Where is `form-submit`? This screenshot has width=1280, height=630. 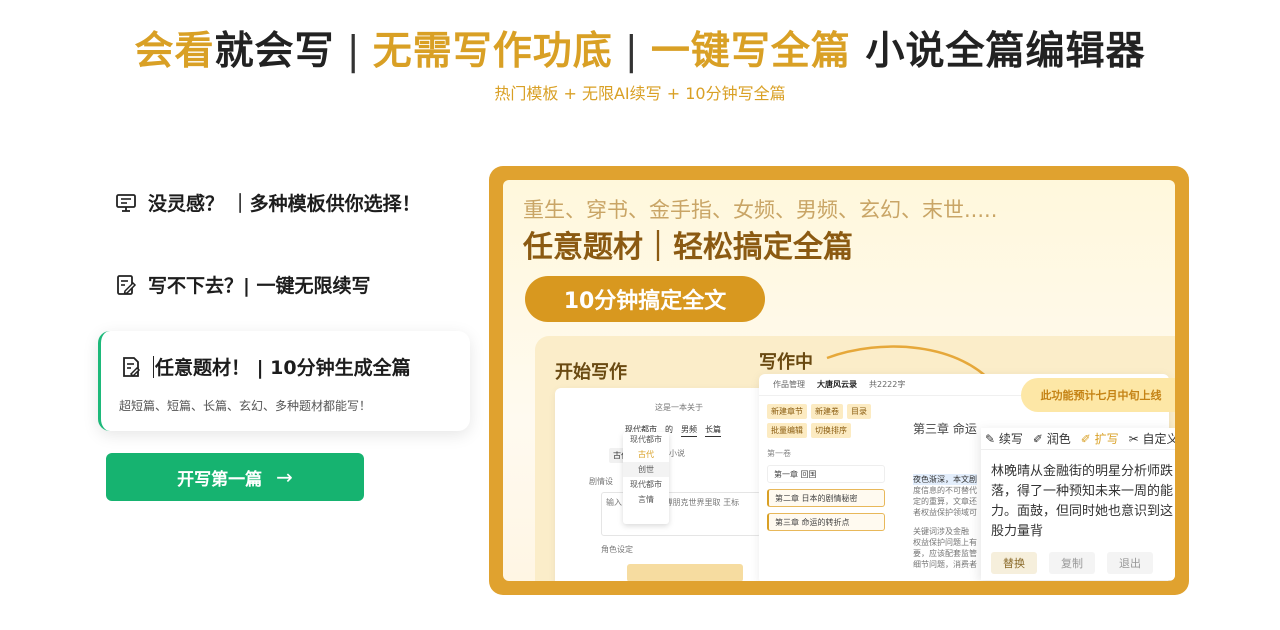 form-submit is located at coordinates (685, 572).